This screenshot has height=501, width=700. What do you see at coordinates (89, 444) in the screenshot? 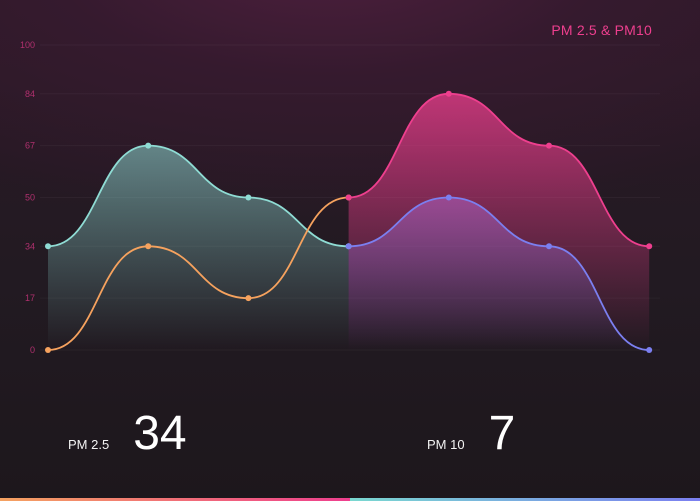
I see `pm25-label: PM 2.5` at bounding box center [89, 444].